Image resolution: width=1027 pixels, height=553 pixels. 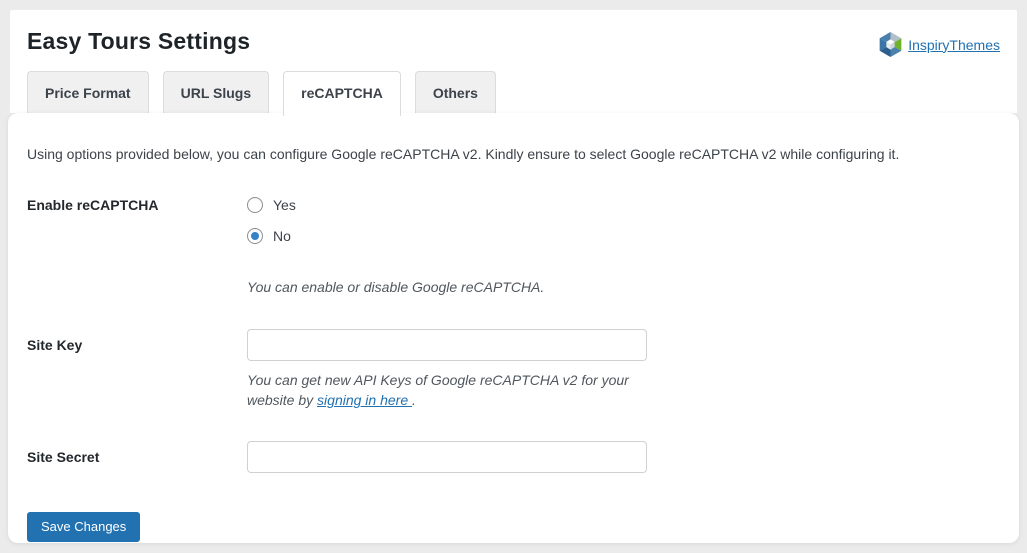 What do you see at coordinates (284, 205) in the screenshot?
I see `radio-yes-label: Yes` at bounding box center [284, 205].